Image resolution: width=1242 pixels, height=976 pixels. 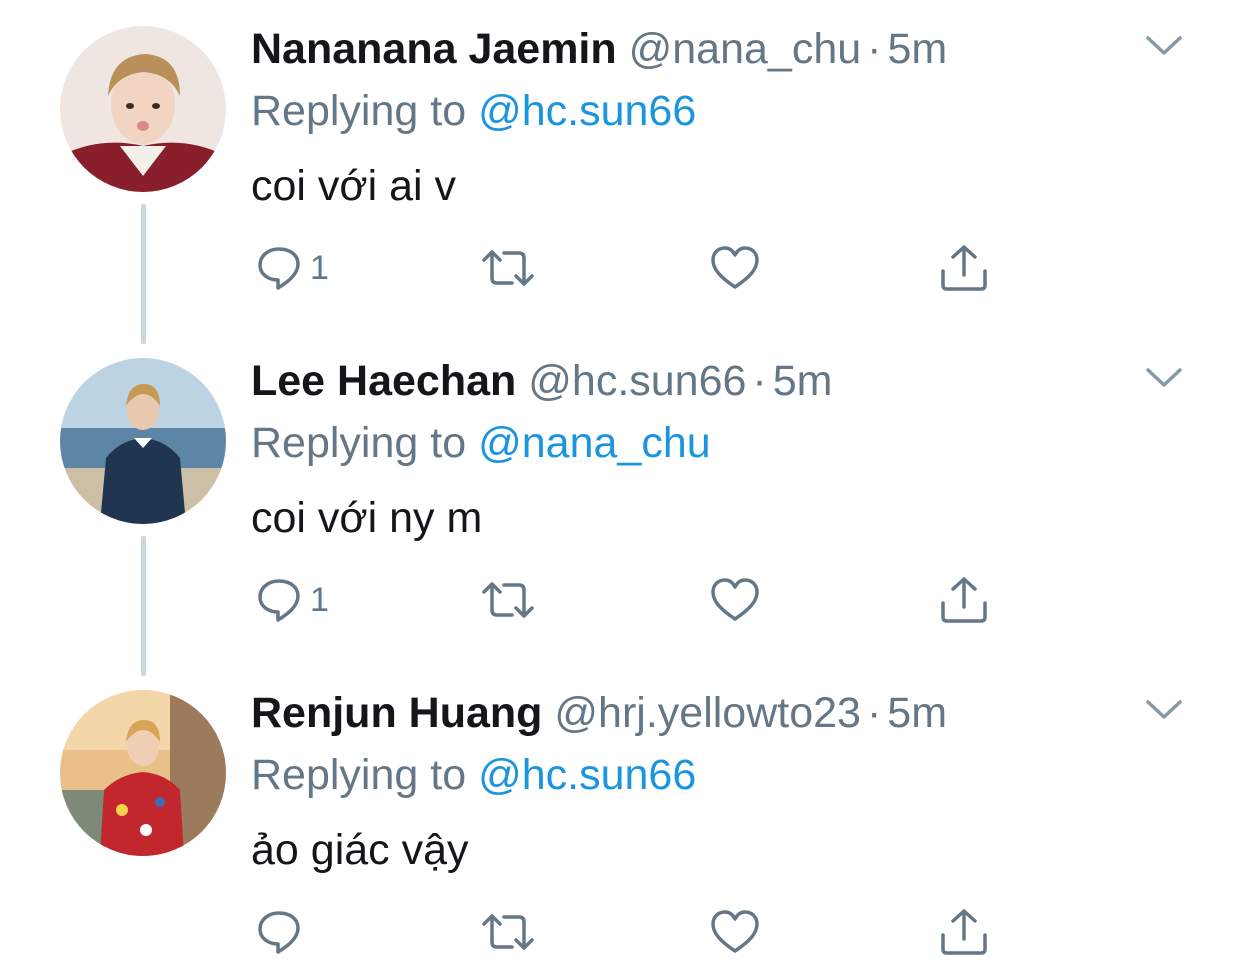 I want to click on tweet-header: Nananana Jaemin @nana_chu · 5m, so click(x=599, y=49).